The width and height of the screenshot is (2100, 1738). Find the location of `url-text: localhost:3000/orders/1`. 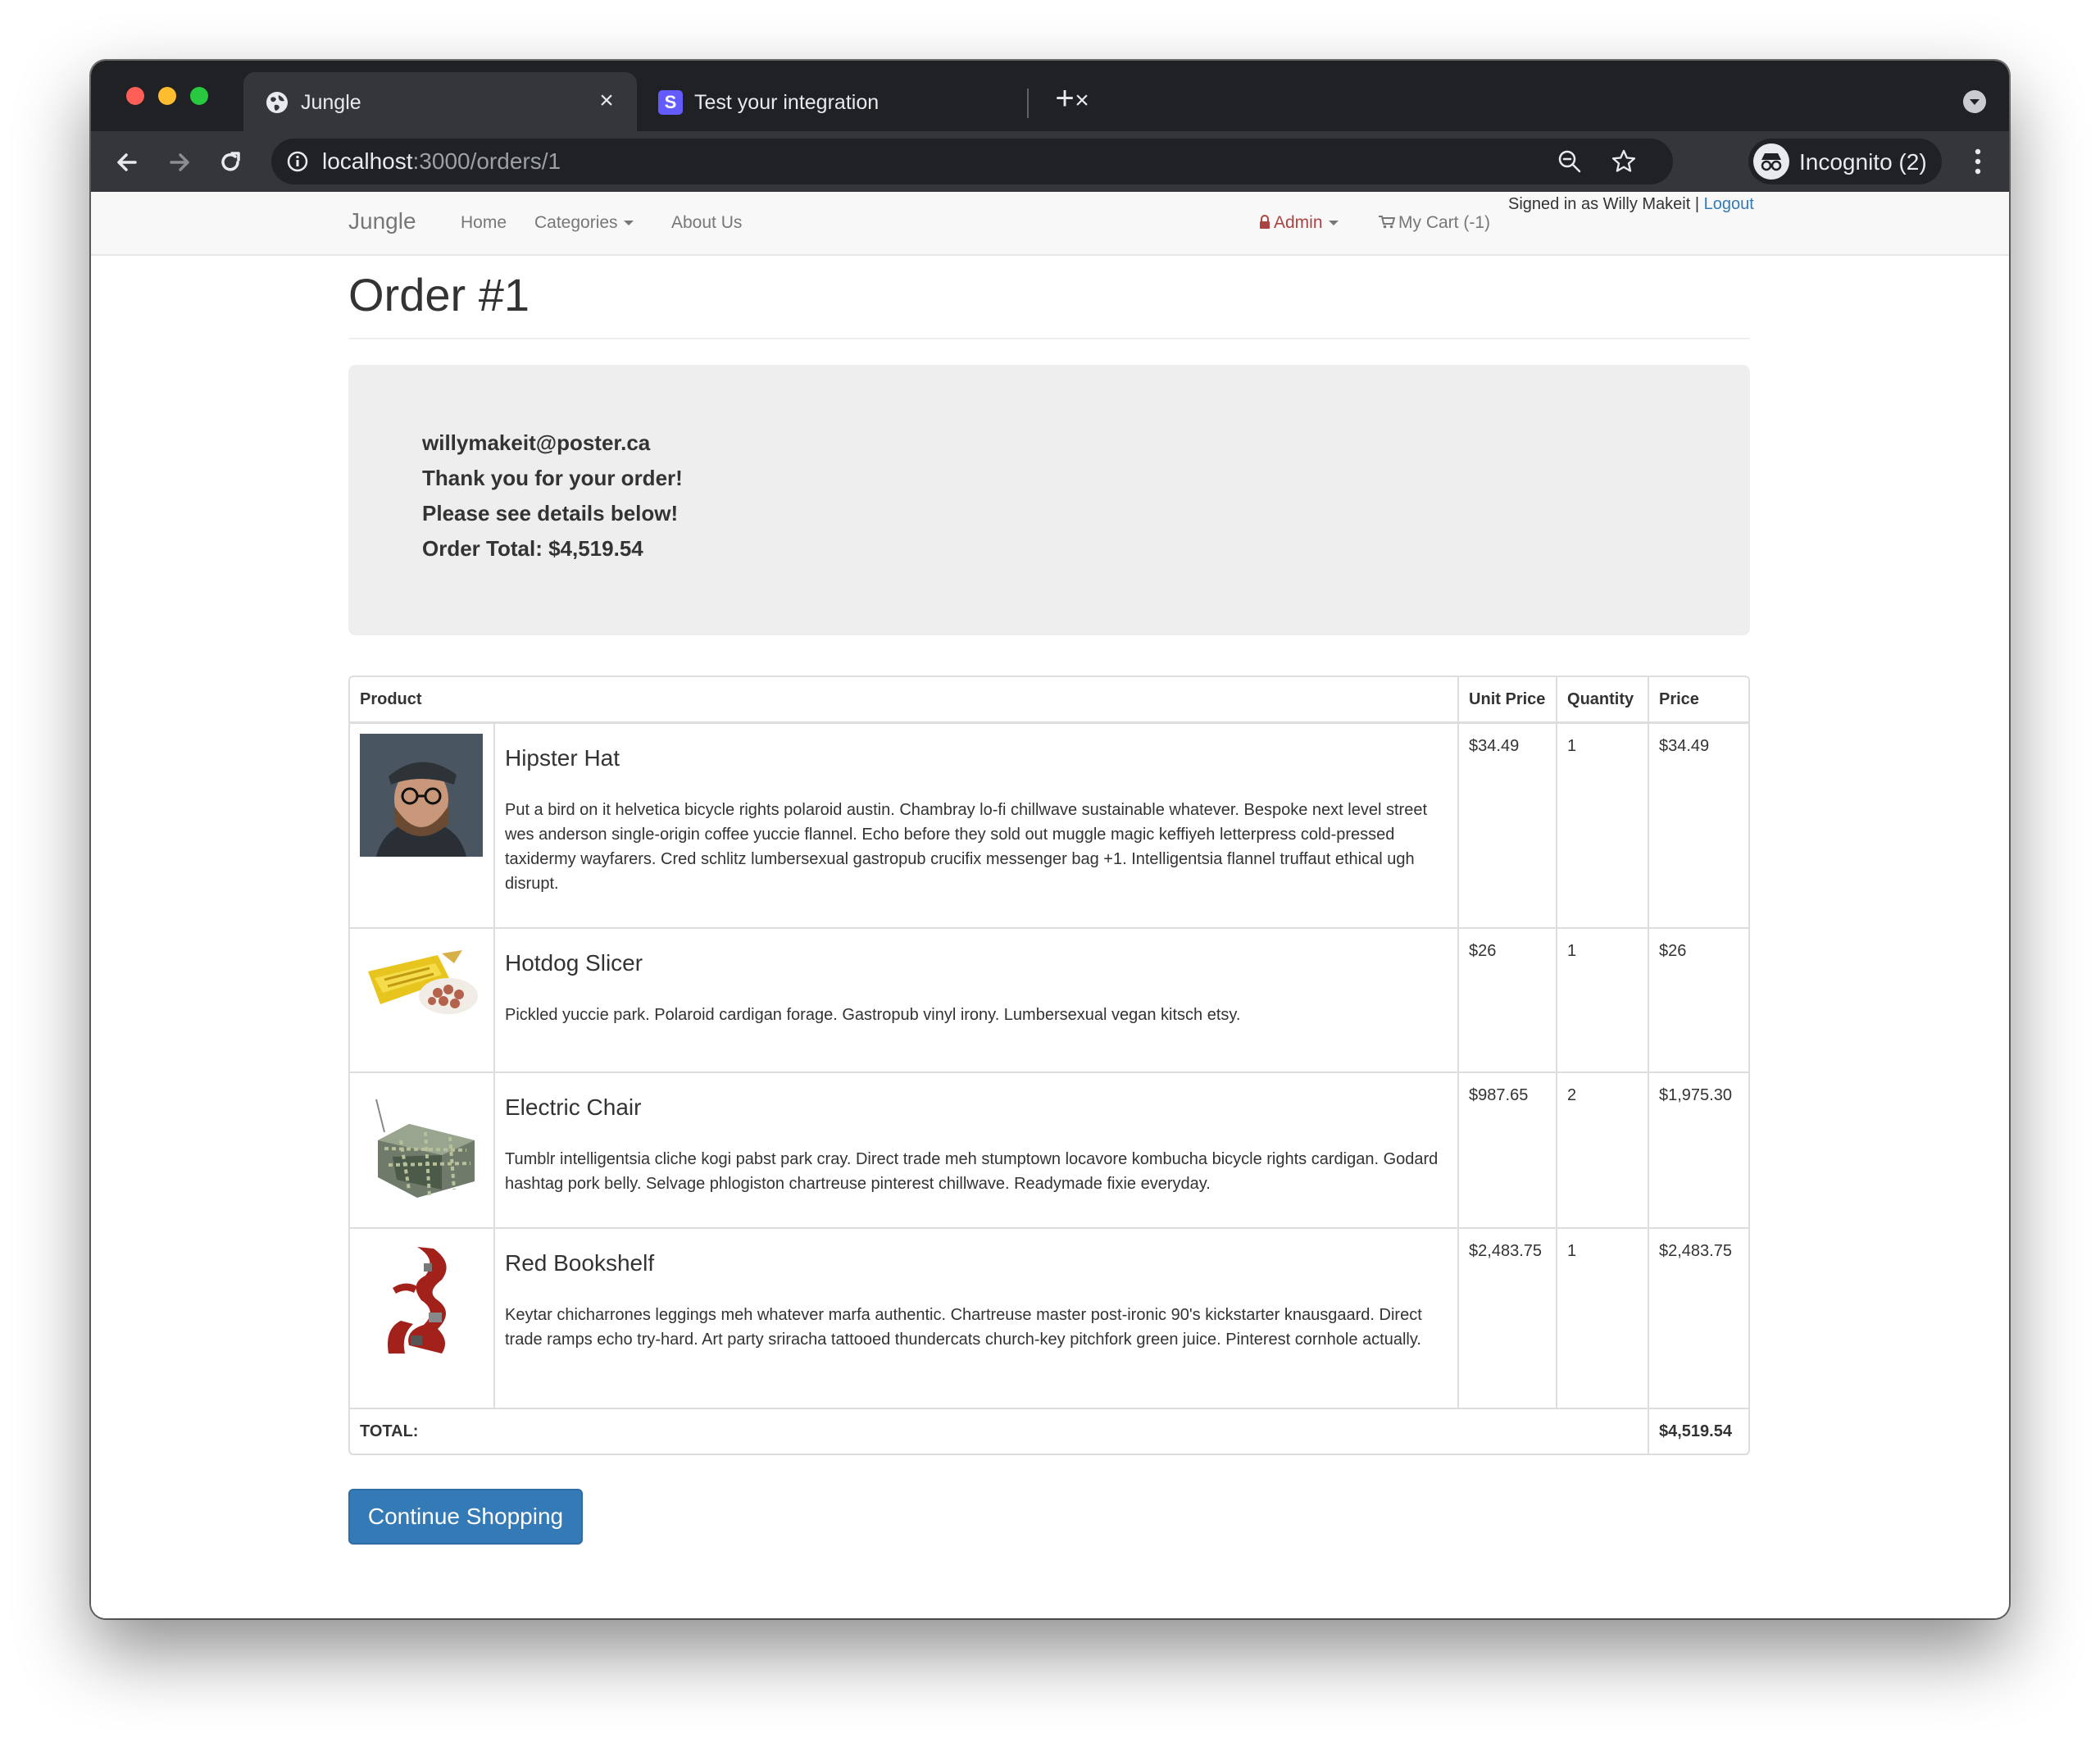

url-text: localhost:3000/orders/1 is located at coordinates (441, 161).